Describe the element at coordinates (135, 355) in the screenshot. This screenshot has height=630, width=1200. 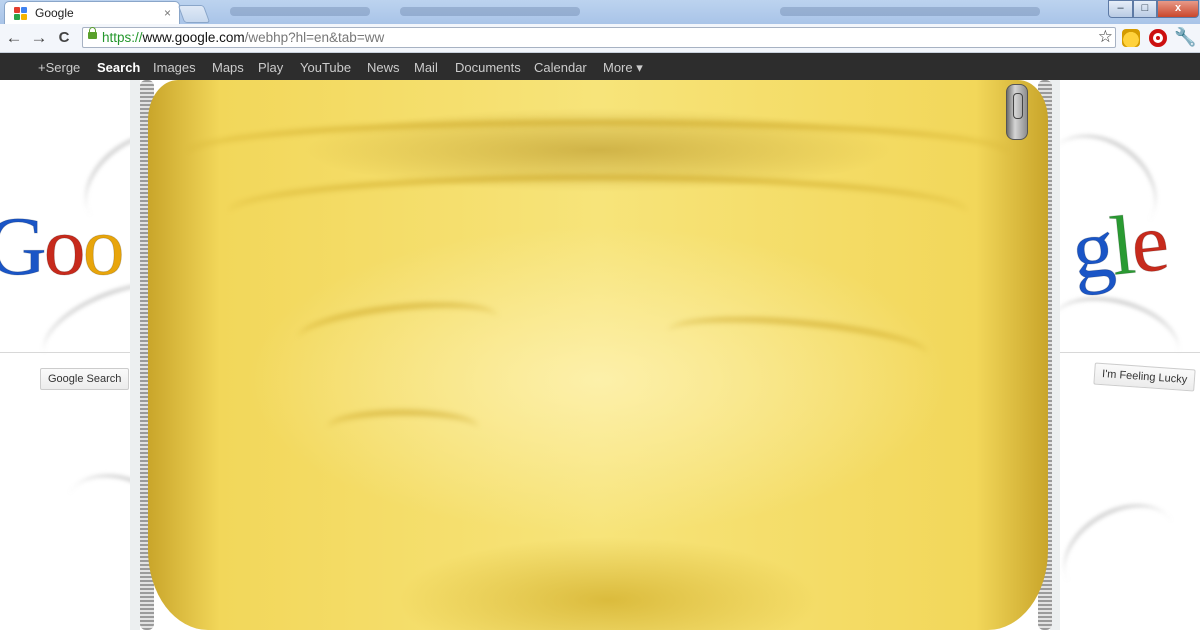
I see `zipper-tape-left` at that location.